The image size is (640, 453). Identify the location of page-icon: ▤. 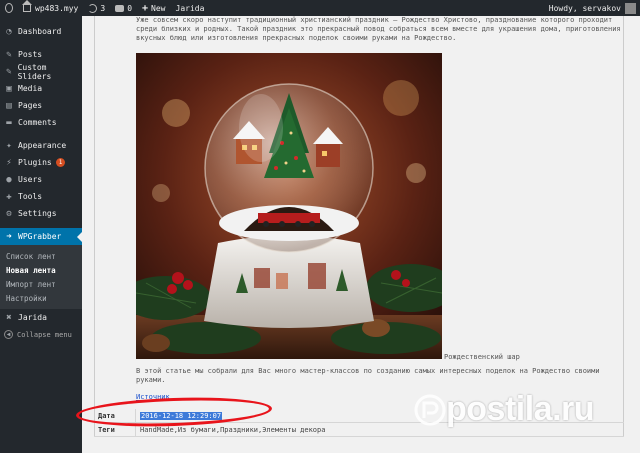
(9, 105).